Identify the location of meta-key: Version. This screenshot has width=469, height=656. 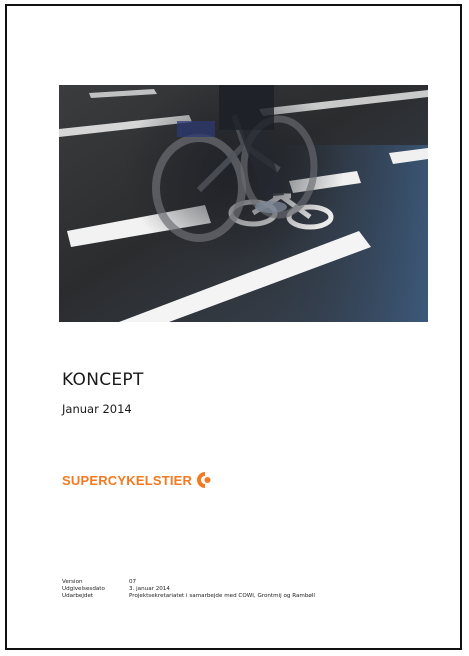
(72, 582).